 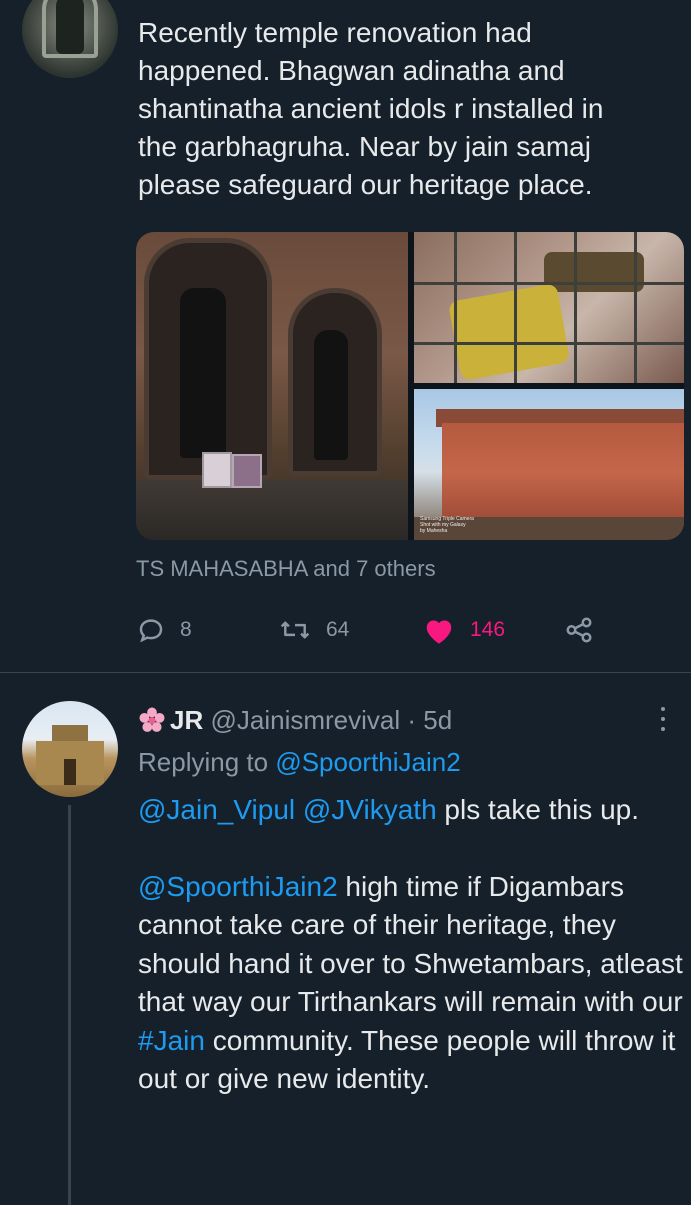 I want to click on photo-idols, so click(x=272, y=386).